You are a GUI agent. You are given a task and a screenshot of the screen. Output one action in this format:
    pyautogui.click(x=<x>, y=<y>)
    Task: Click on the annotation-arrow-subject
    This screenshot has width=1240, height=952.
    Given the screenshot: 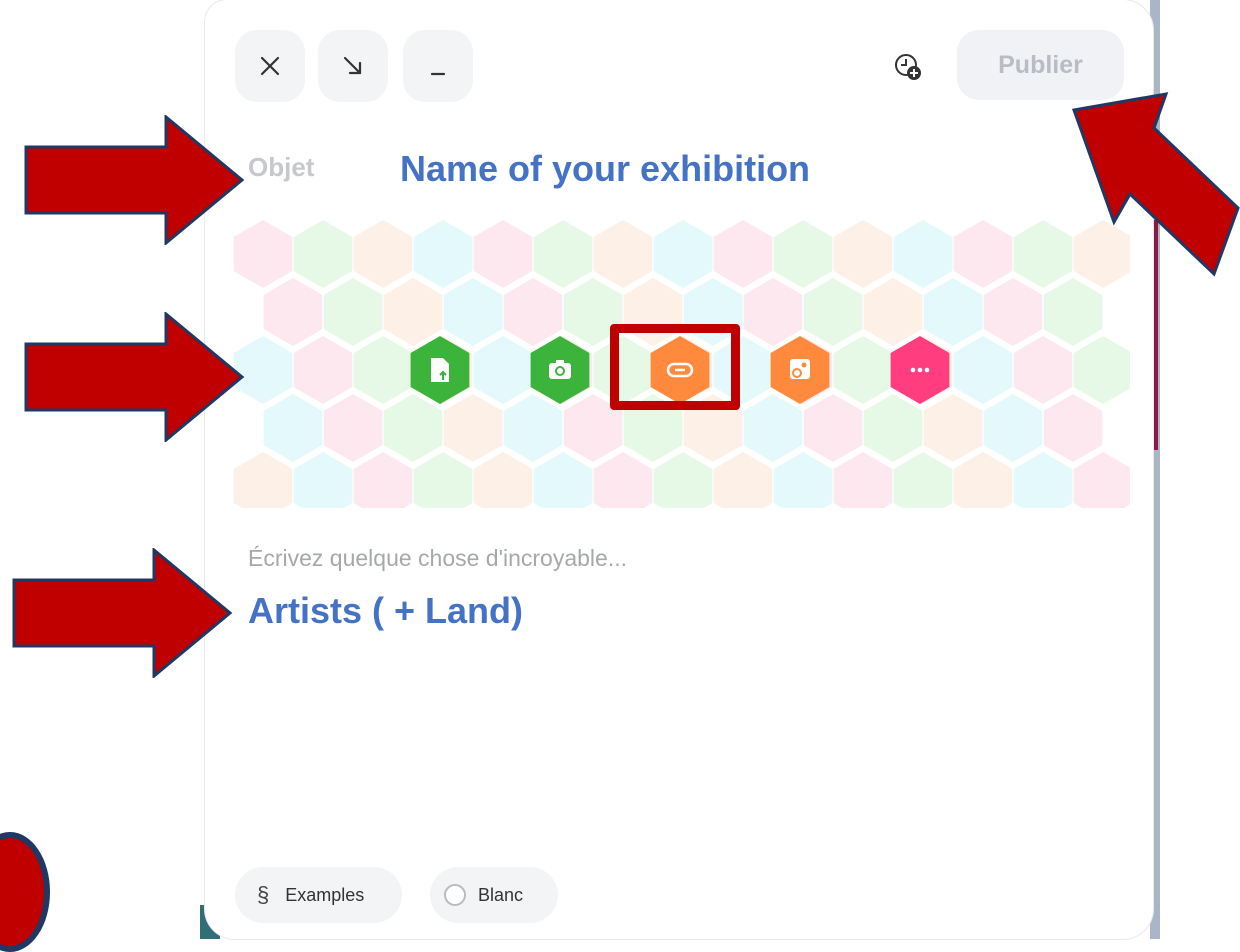 What is the action you would take?
    pyautogui.click(x=134, y=180)
    